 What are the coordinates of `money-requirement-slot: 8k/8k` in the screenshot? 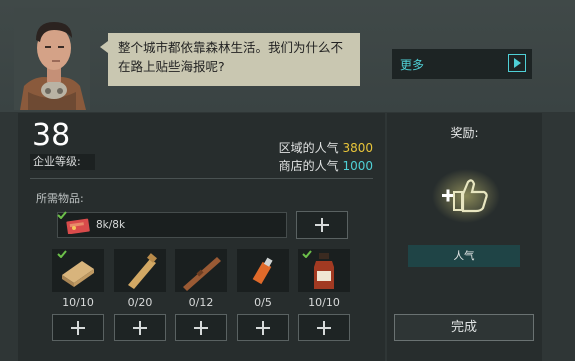 It's located at (172, 225).